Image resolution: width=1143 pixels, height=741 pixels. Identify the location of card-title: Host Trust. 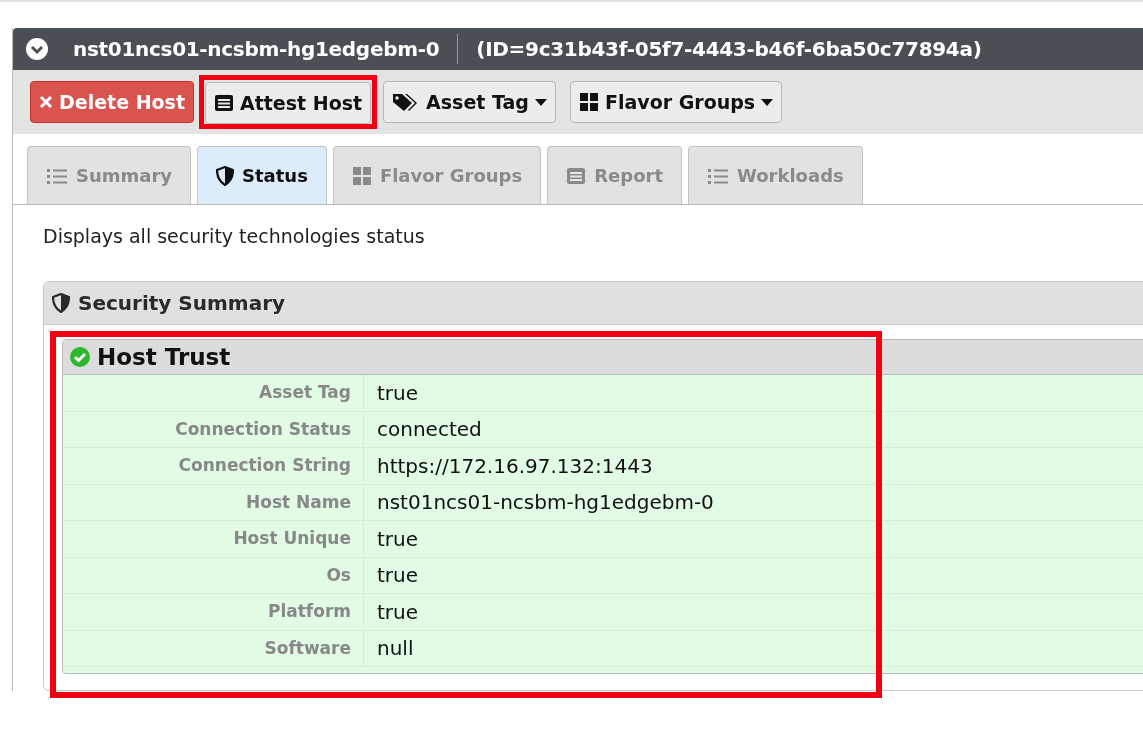
(164, 357).